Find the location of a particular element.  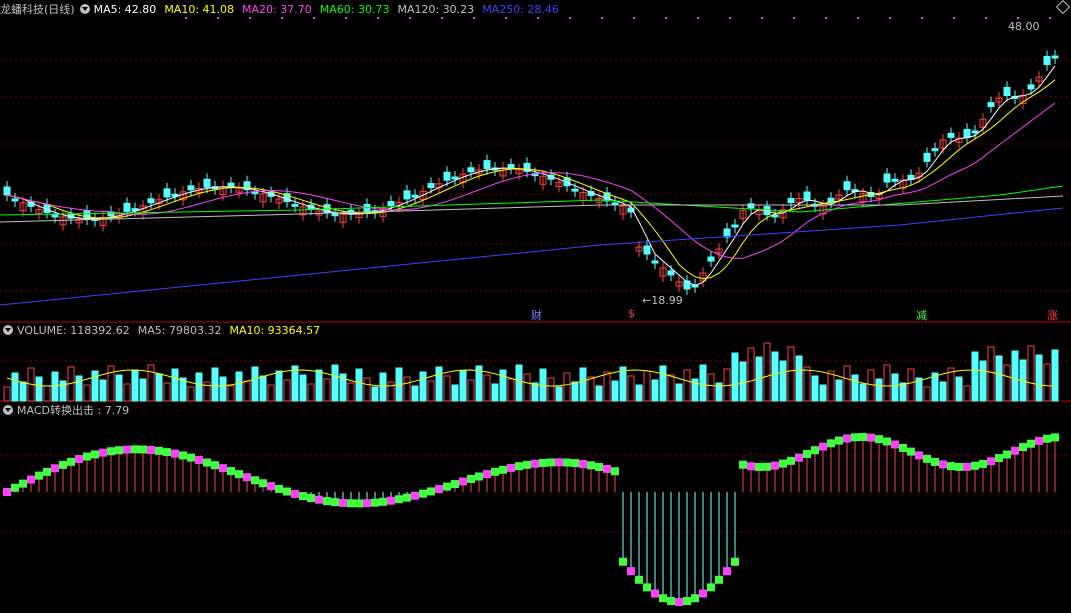

event-finance-marker: 财 is located at coordinates (536, 315).